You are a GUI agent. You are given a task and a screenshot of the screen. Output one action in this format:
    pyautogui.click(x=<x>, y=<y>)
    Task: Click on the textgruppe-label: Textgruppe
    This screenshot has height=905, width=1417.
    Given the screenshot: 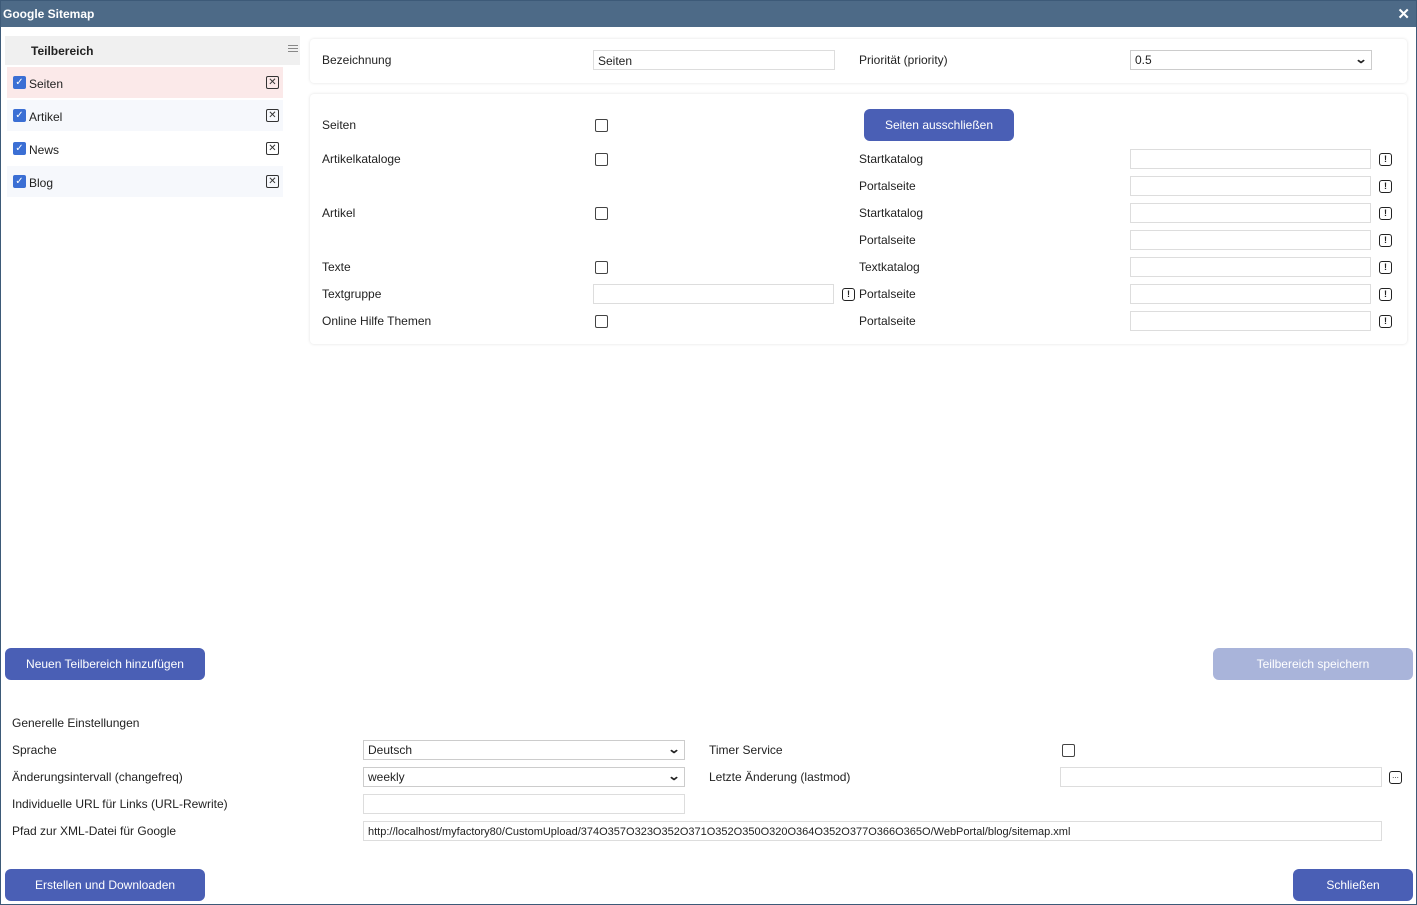 What is the action you would take?
    pyautogui.click(x=352, y=294)
    